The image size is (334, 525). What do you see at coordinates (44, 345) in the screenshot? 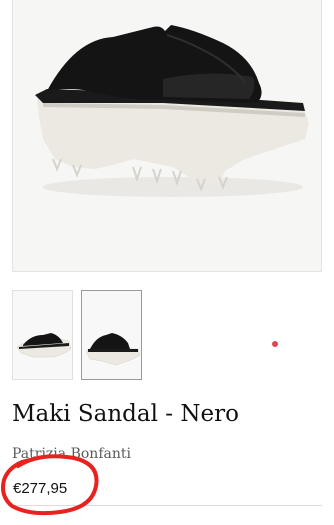
I see `sandal-side-view-icon` at bounding box center [44, 345].